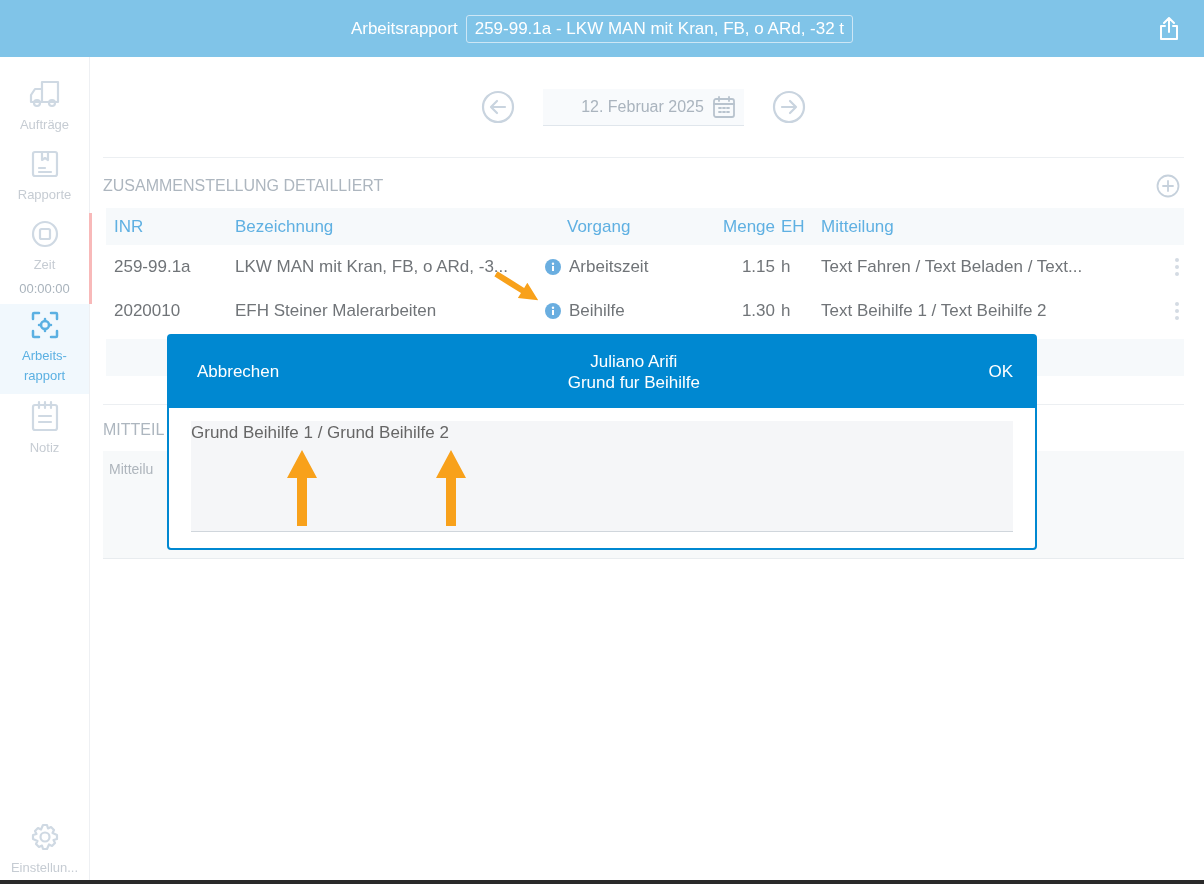 The width and height of the screenshot is (1204, 884). I want to click on reason-field: Grund Beihilfe 1 / Grund Beihilfe 2, so click(602, 476).